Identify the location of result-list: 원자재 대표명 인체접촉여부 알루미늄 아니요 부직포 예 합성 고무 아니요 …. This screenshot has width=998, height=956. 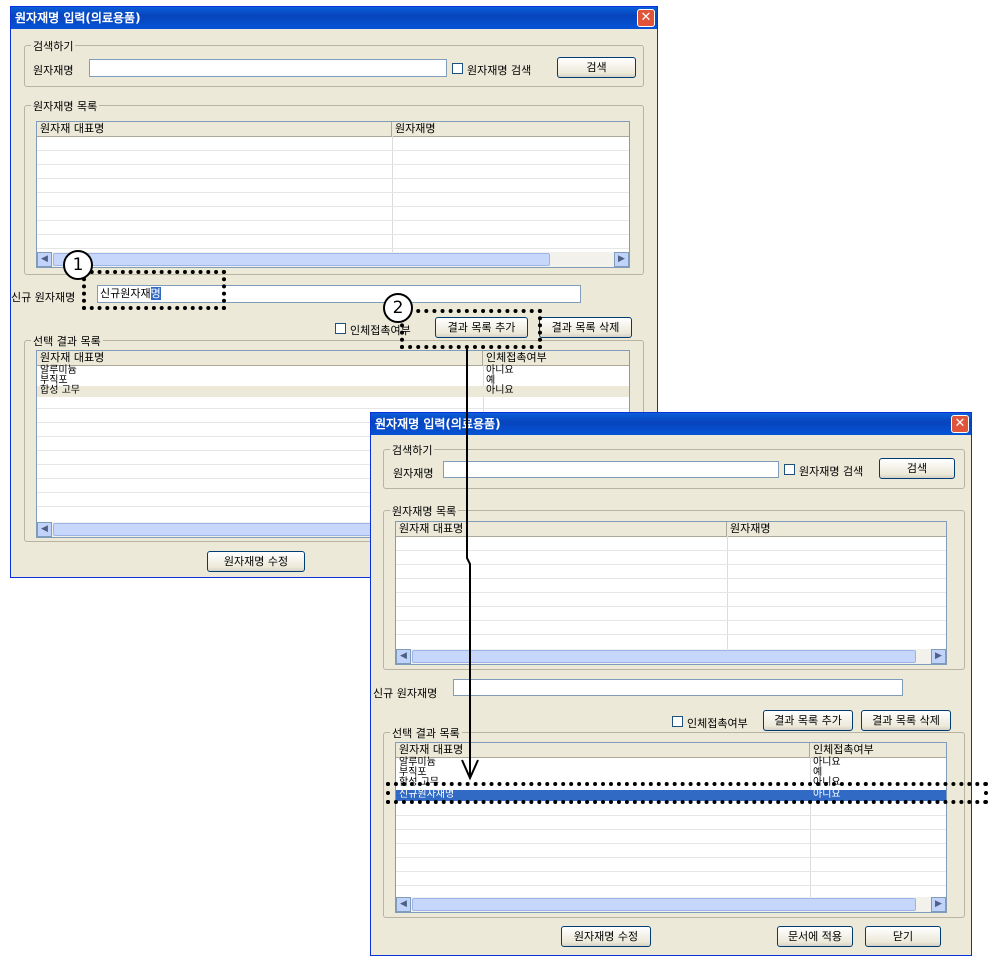
(671, 827).